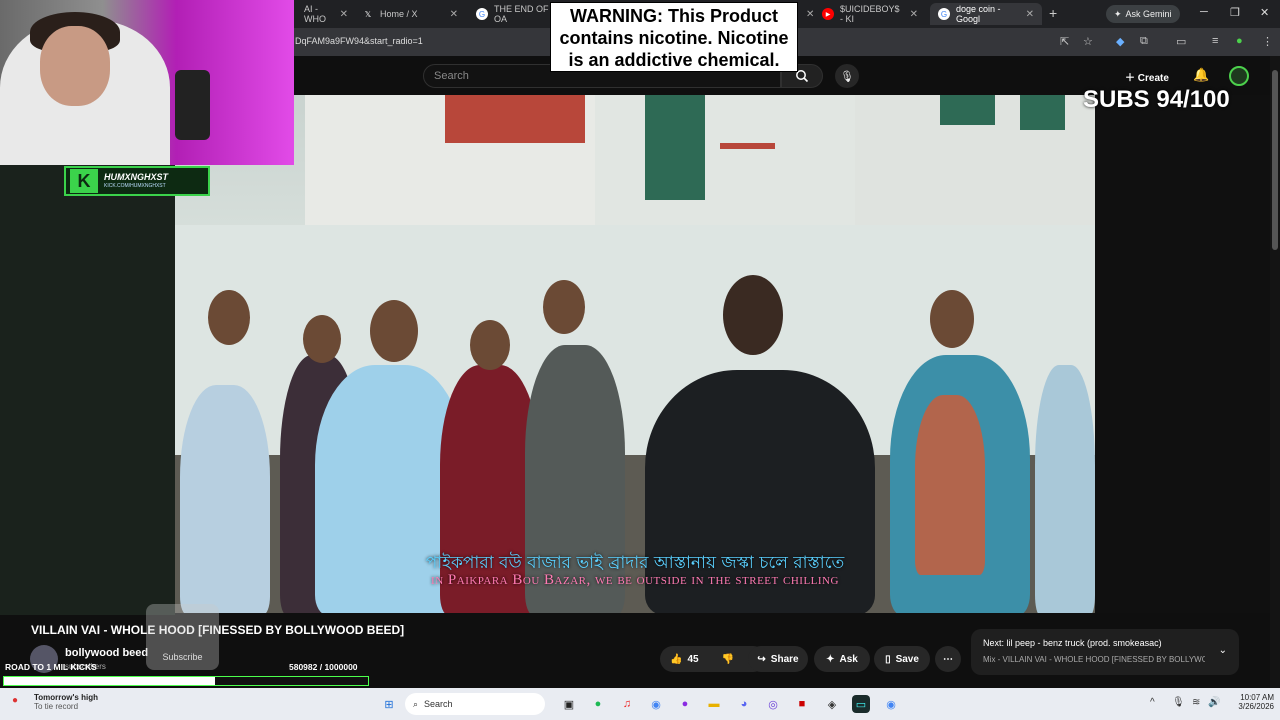  I want to click on tab-hidden-close: ✕, so click(806, 14).